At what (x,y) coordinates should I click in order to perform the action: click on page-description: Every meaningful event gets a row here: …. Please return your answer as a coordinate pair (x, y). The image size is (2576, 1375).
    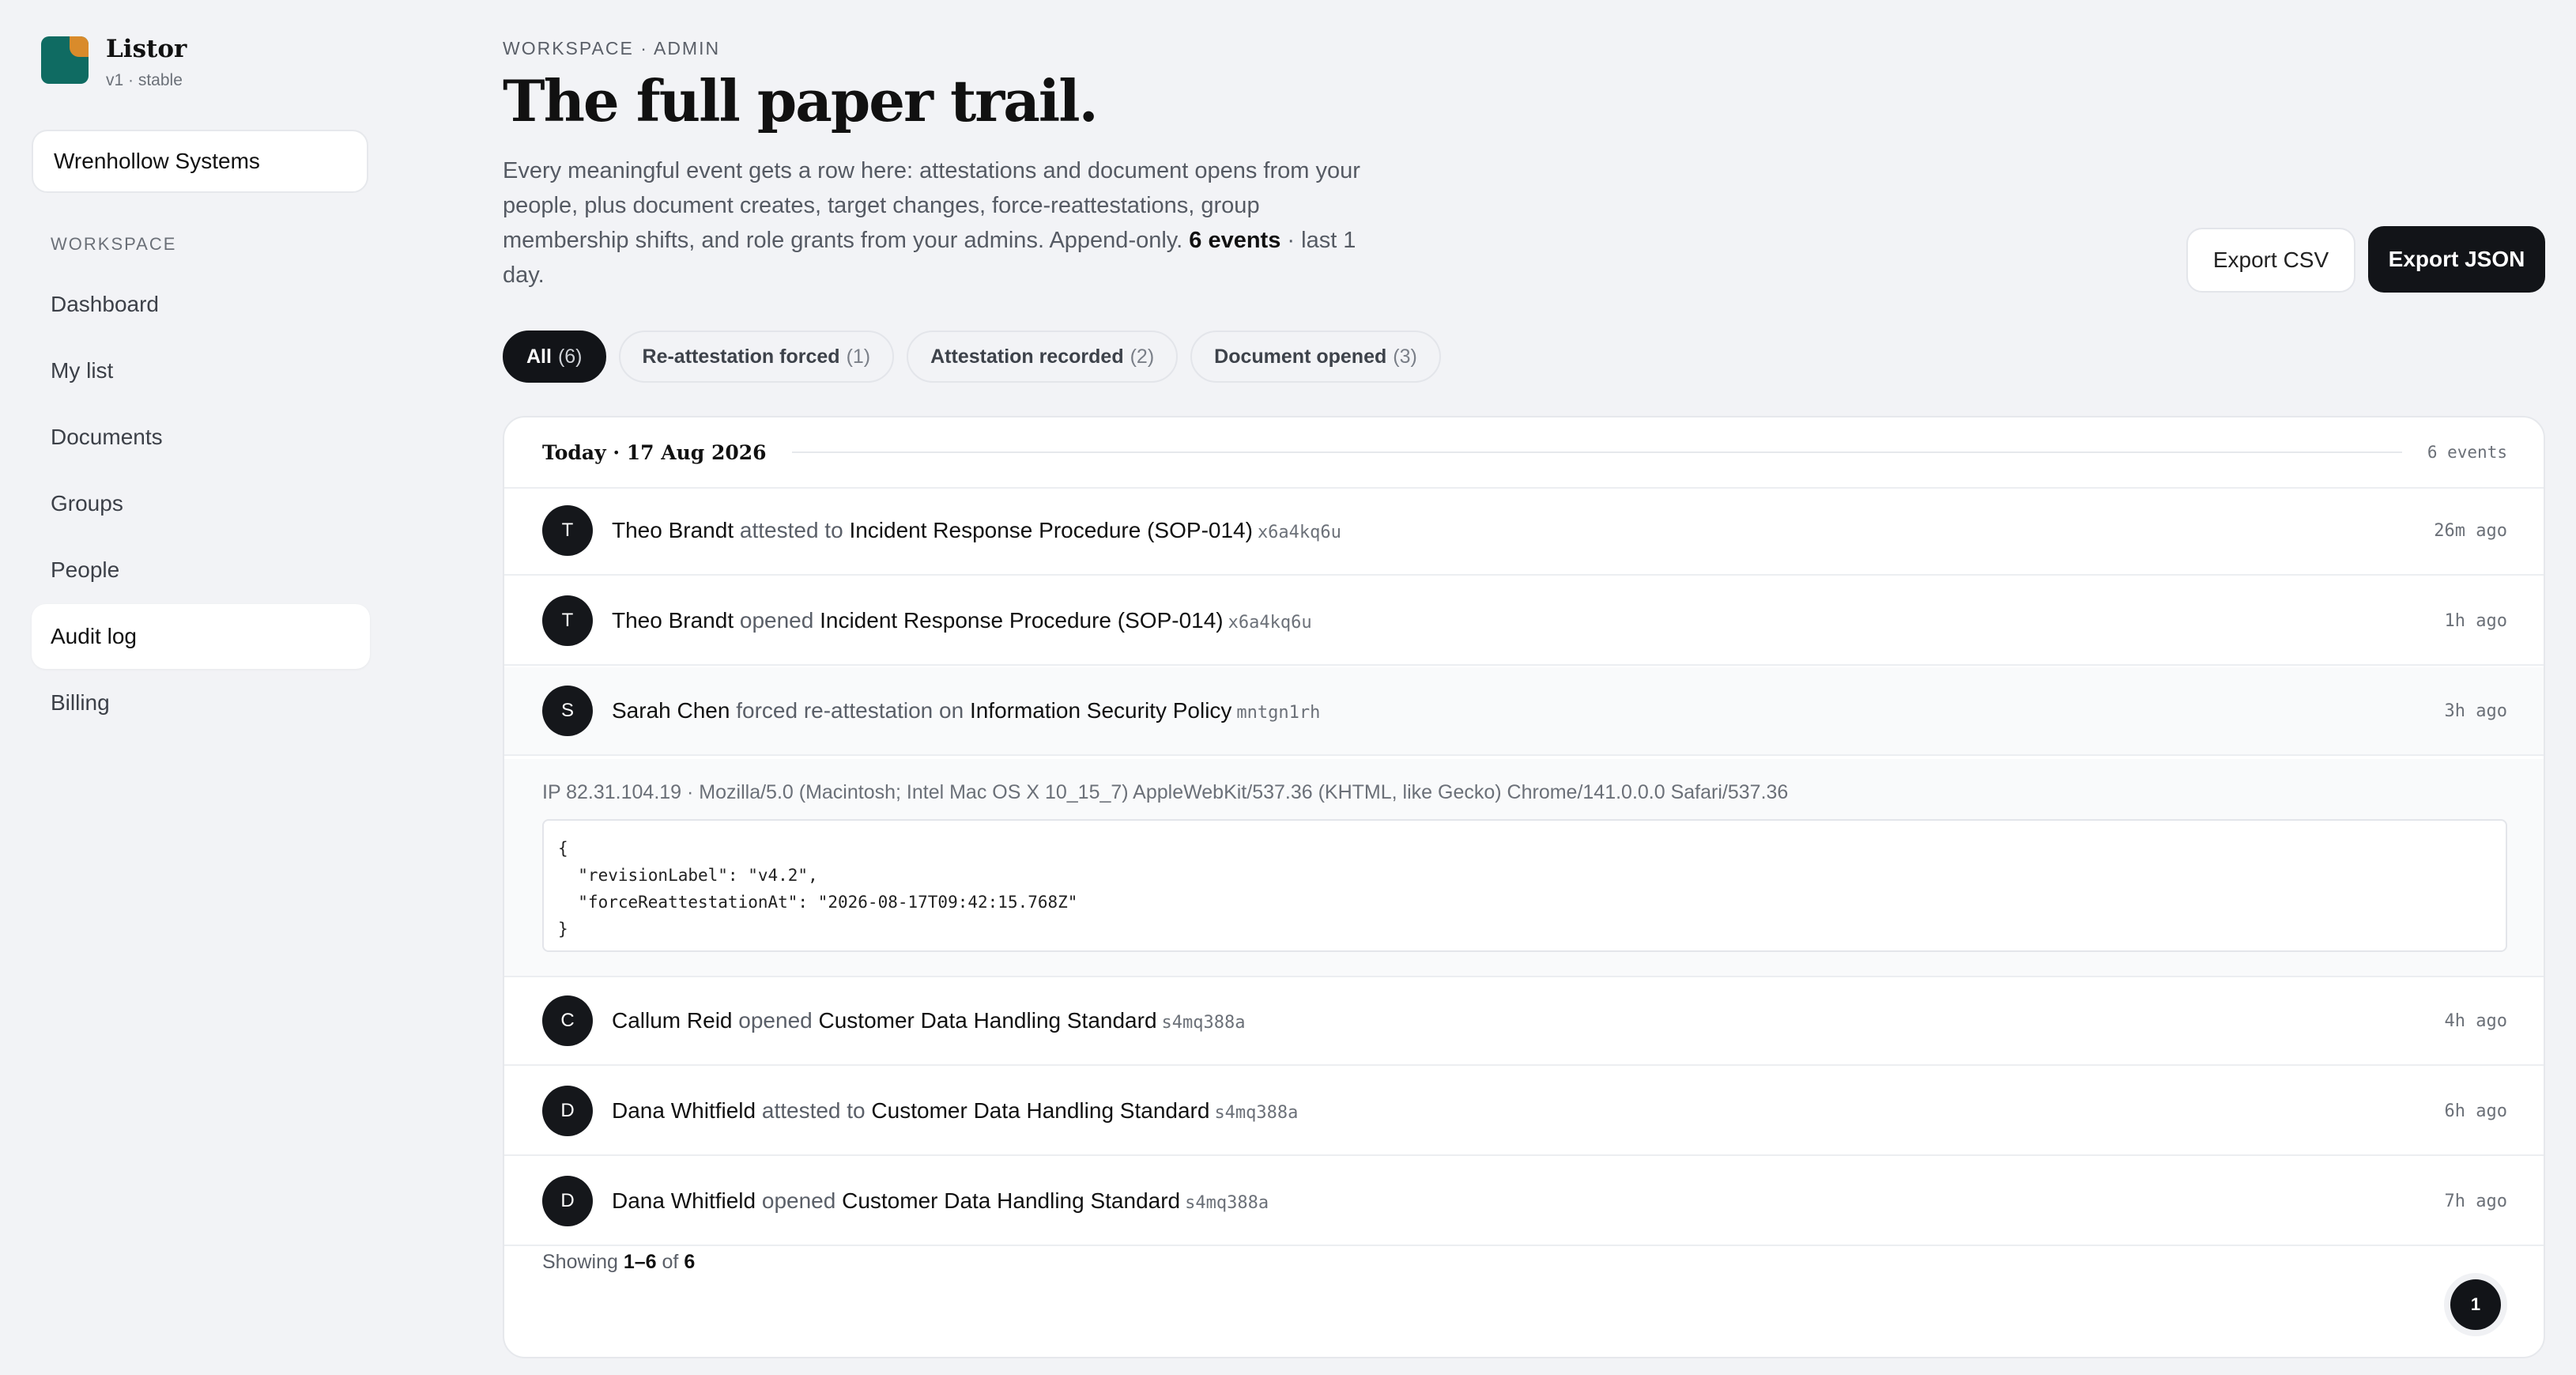
    Looking at the image, I should click on (933, 223).